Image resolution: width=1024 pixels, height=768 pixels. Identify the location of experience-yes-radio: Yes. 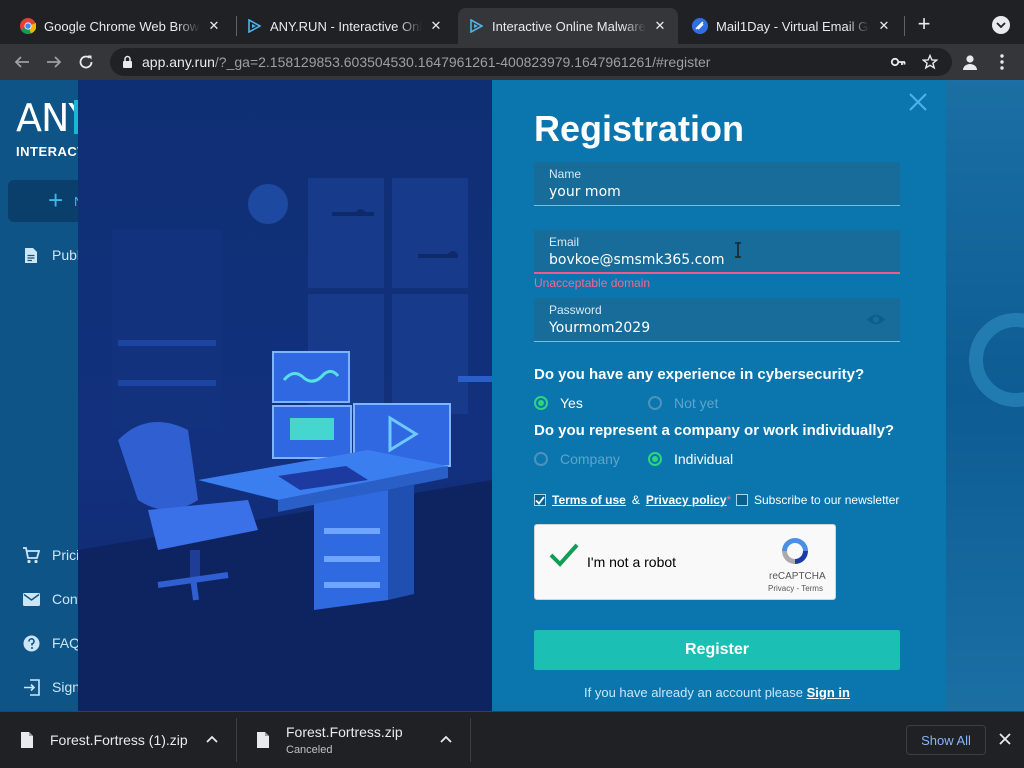
(558, 403).